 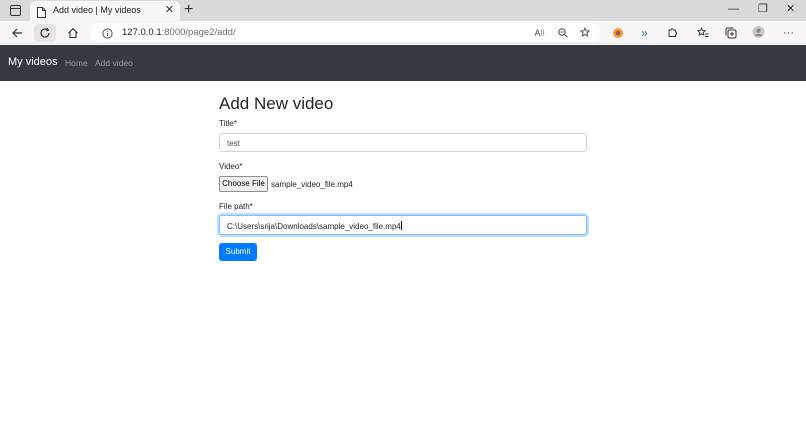 What do you see at coordinates (228, 123) in the screenshot?
I see `title-label: Title*` at bounding box center [228, 123].